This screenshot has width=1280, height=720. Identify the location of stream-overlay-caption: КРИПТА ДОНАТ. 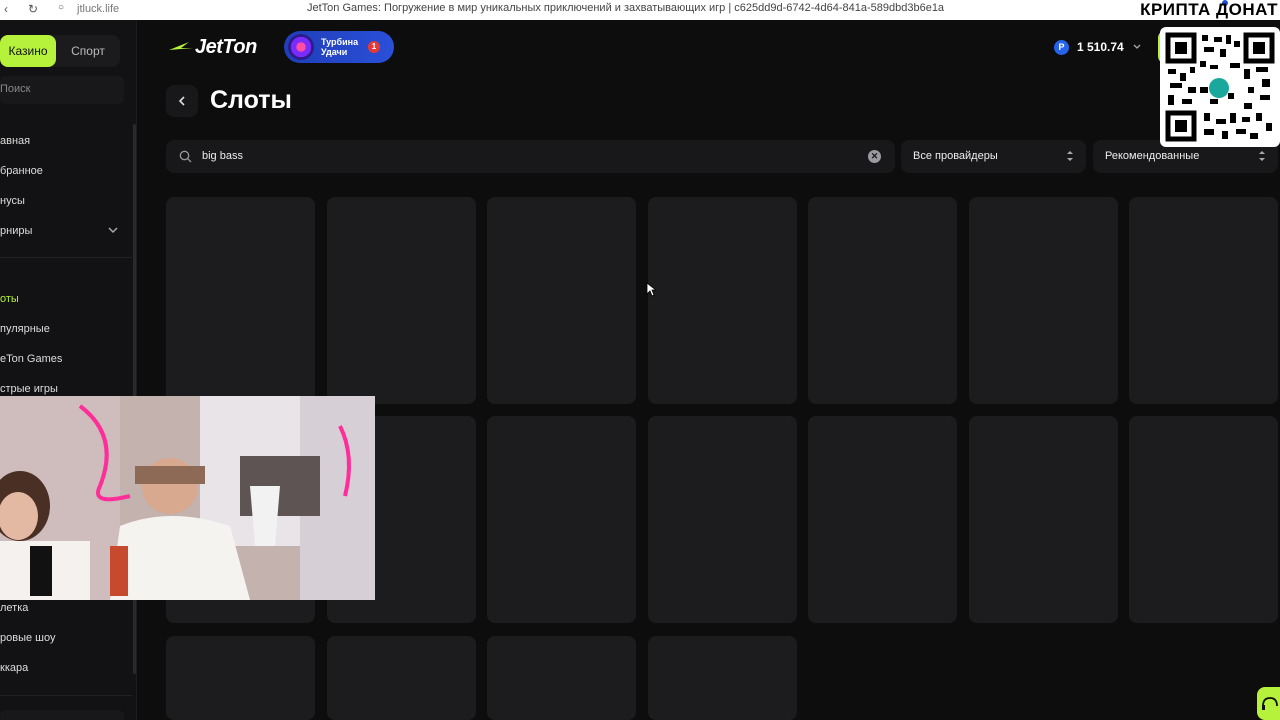
(1209, 9).